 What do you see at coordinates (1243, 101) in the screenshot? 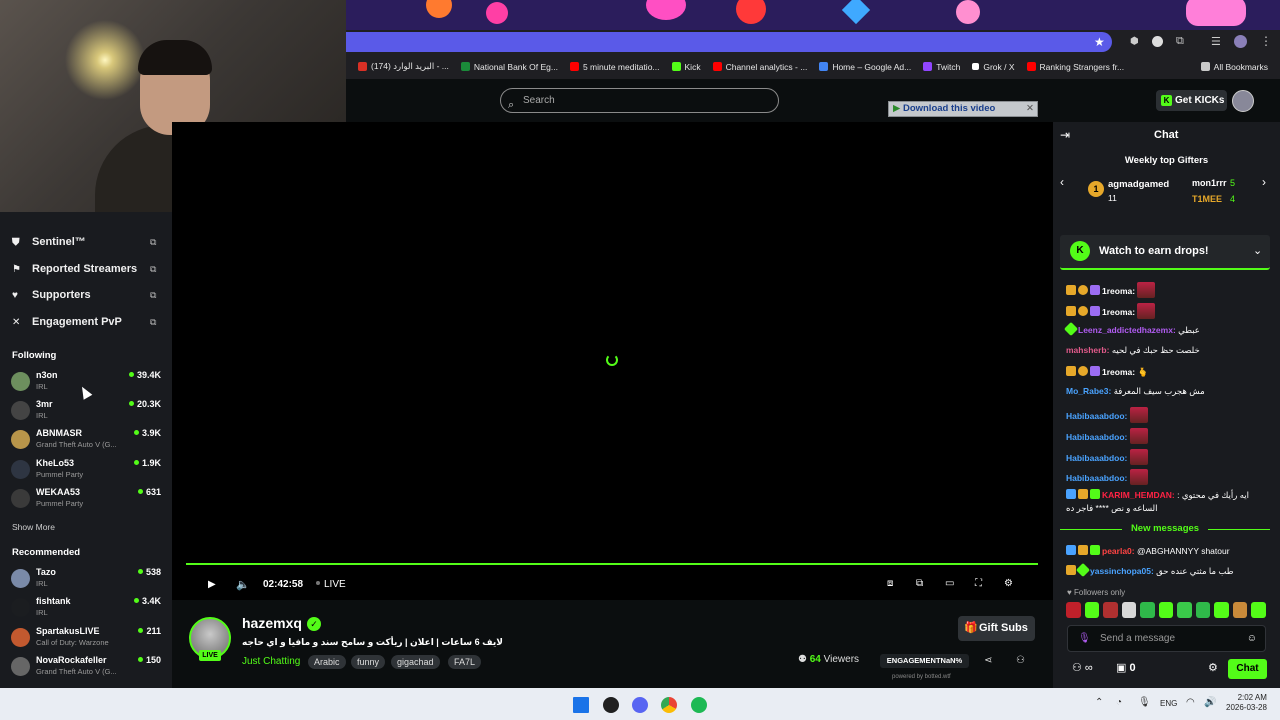
I see `user-avatar` at bounding box center [1243, 101].